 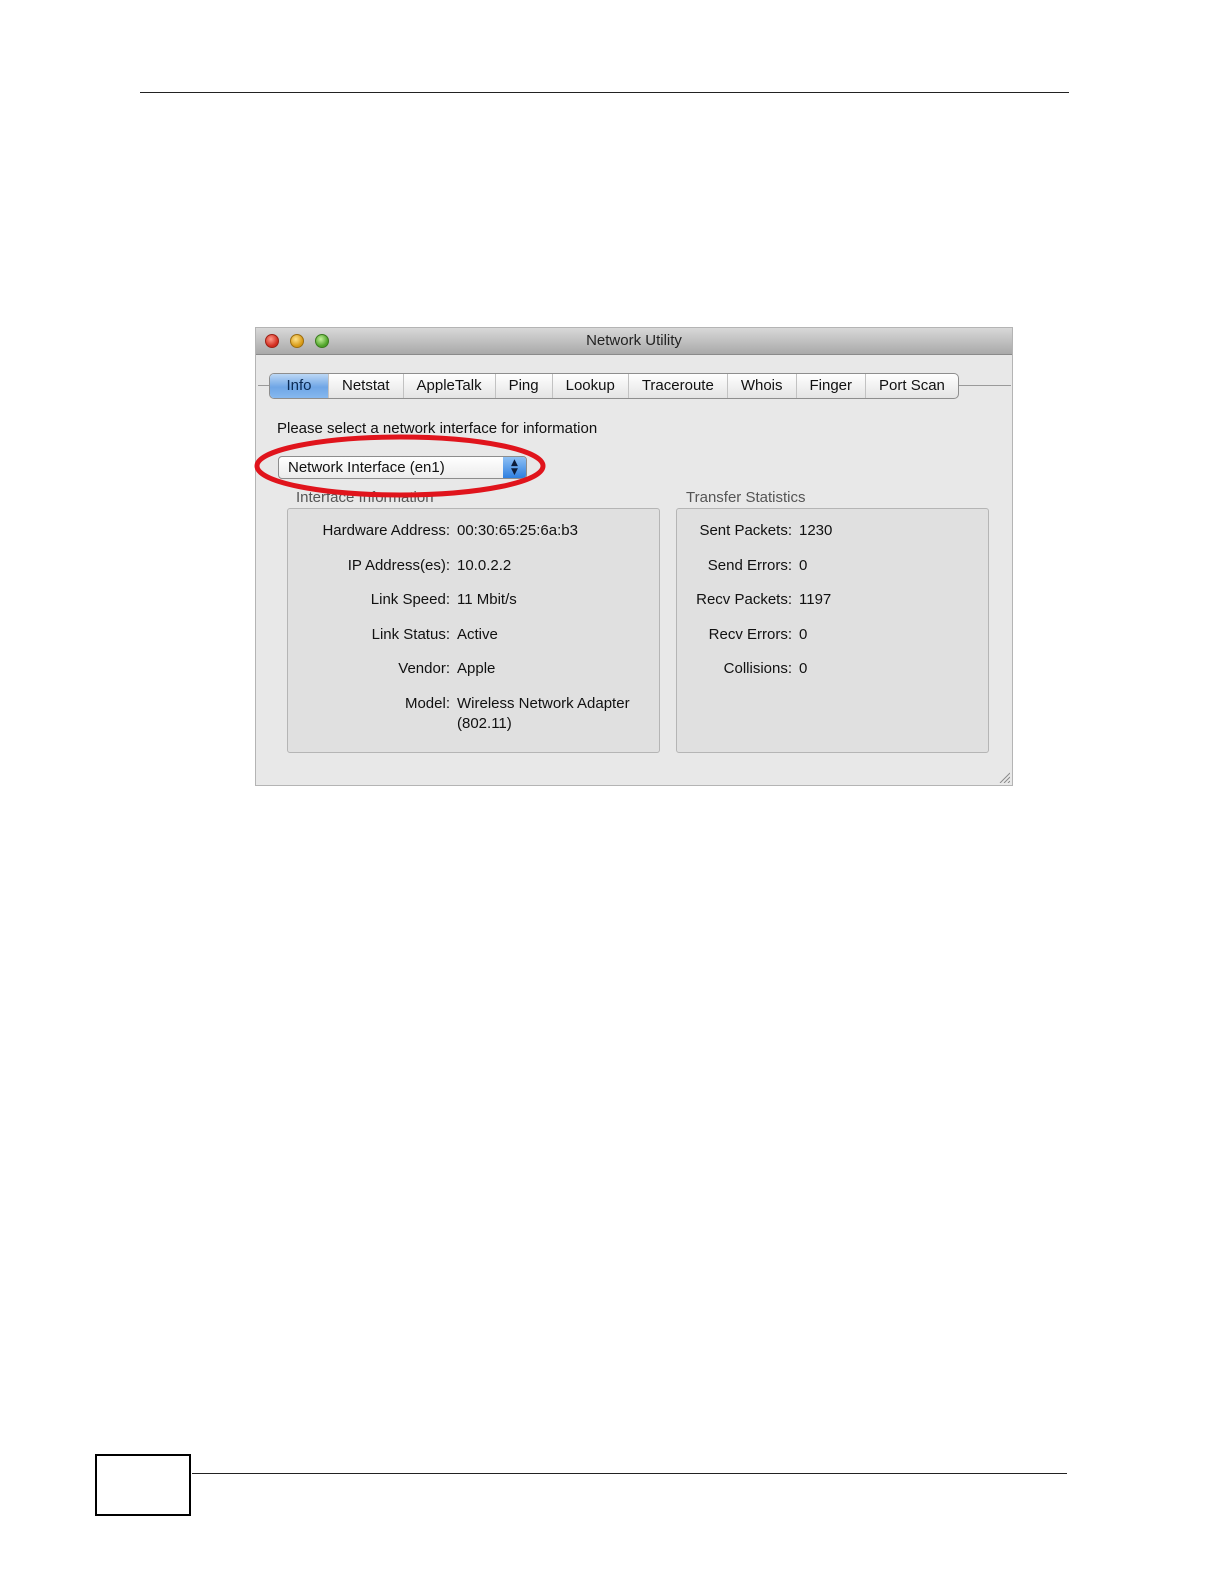 What do you see at coordinates (1004, 777) in the screenshot?
I see `resize-grip-icon` at bounding box center [1004, 777].